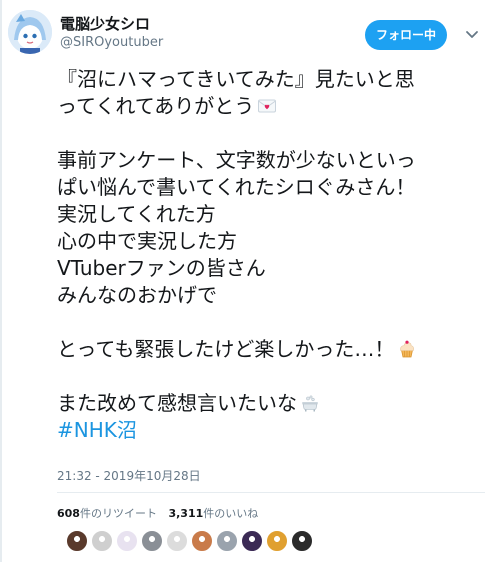 This screenshot has height=562, width=500. I want to click on tweet-line-text: 事前アンケート、文字数が少ないといっ, so click(236, 160).